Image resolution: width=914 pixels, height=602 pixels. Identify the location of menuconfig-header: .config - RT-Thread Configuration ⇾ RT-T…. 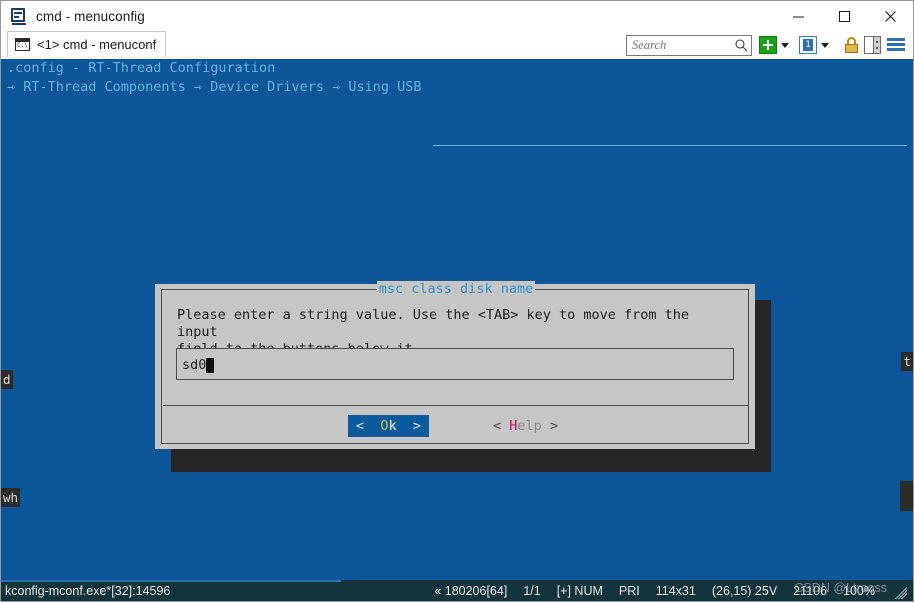
(214, 78).